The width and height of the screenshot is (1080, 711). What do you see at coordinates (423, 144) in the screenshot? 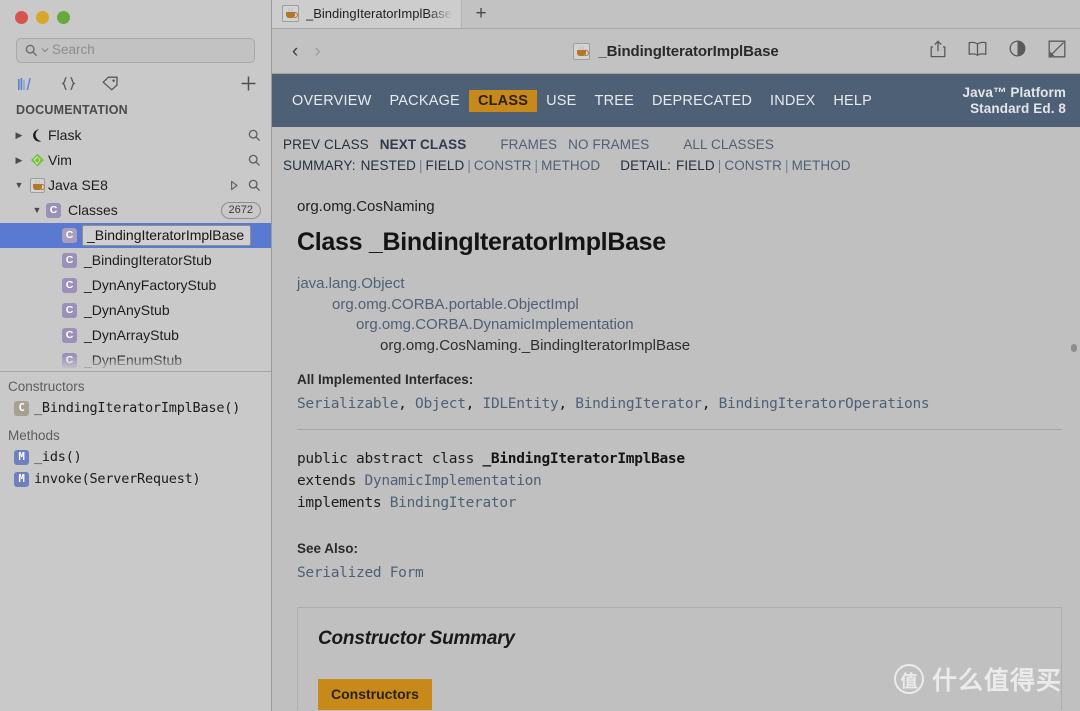
I see `next-class-link: NEXT CLASS` at bounding box center [423, 144].